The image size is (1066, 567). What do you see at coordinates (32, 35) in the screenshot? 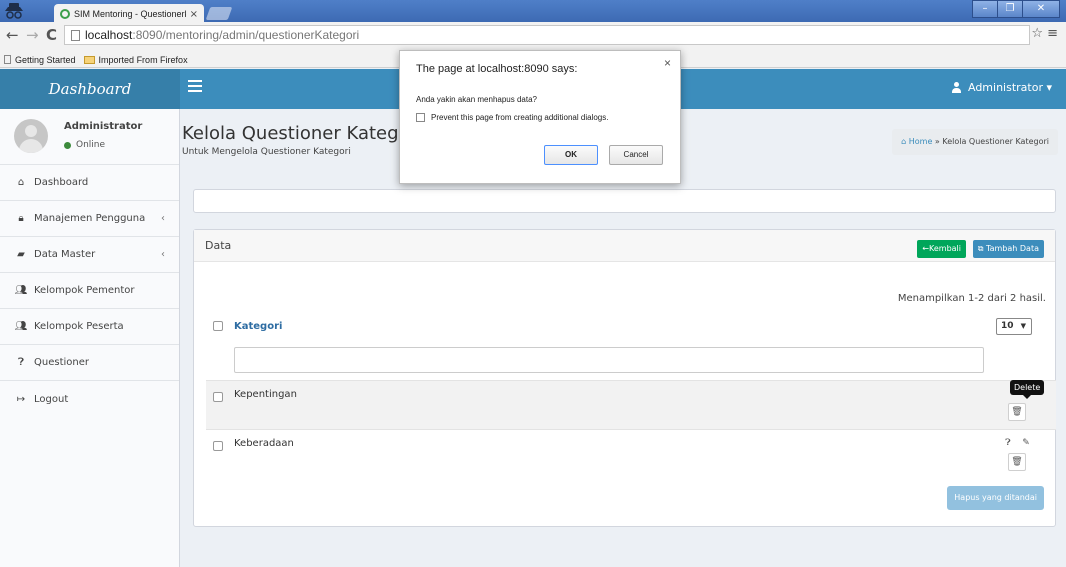
I see `forward-icon: →` at bounding box center [32, 35].